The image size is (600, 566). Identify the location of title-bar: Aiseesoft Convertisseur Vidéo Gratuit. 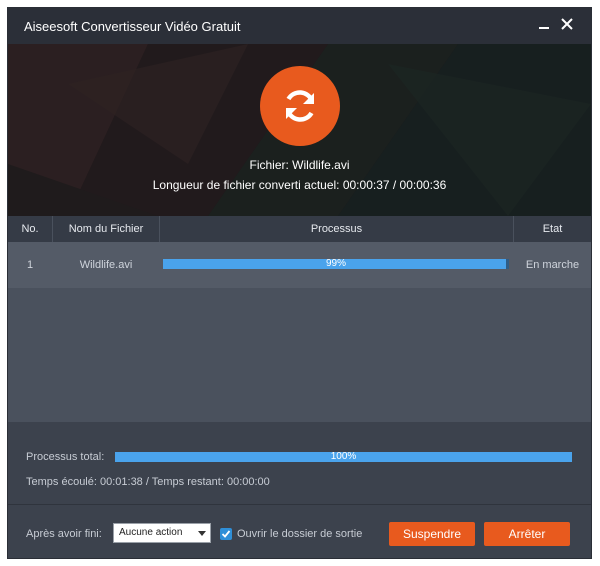
(299, 26).